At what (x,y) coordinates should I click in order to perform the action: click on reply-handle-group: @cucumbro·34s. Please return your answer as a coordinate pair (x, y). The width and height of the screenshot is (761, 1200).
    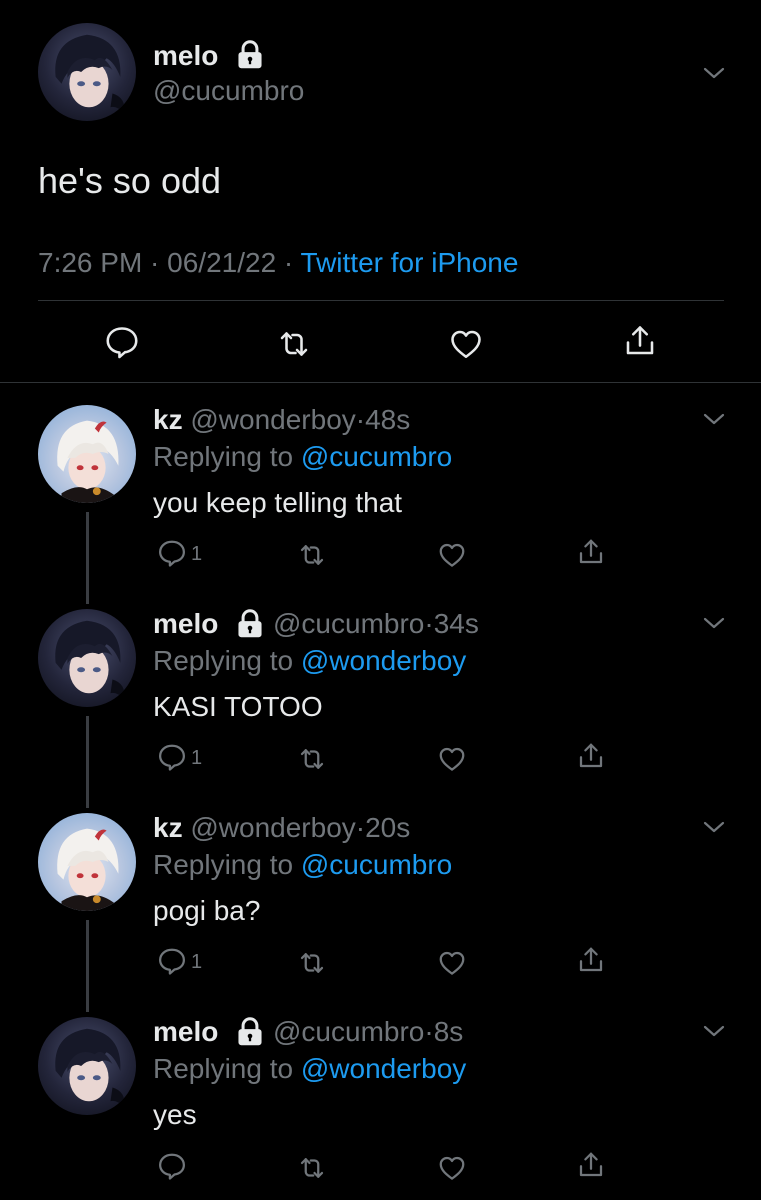
    Looking at the image, I should click on (376, 624).